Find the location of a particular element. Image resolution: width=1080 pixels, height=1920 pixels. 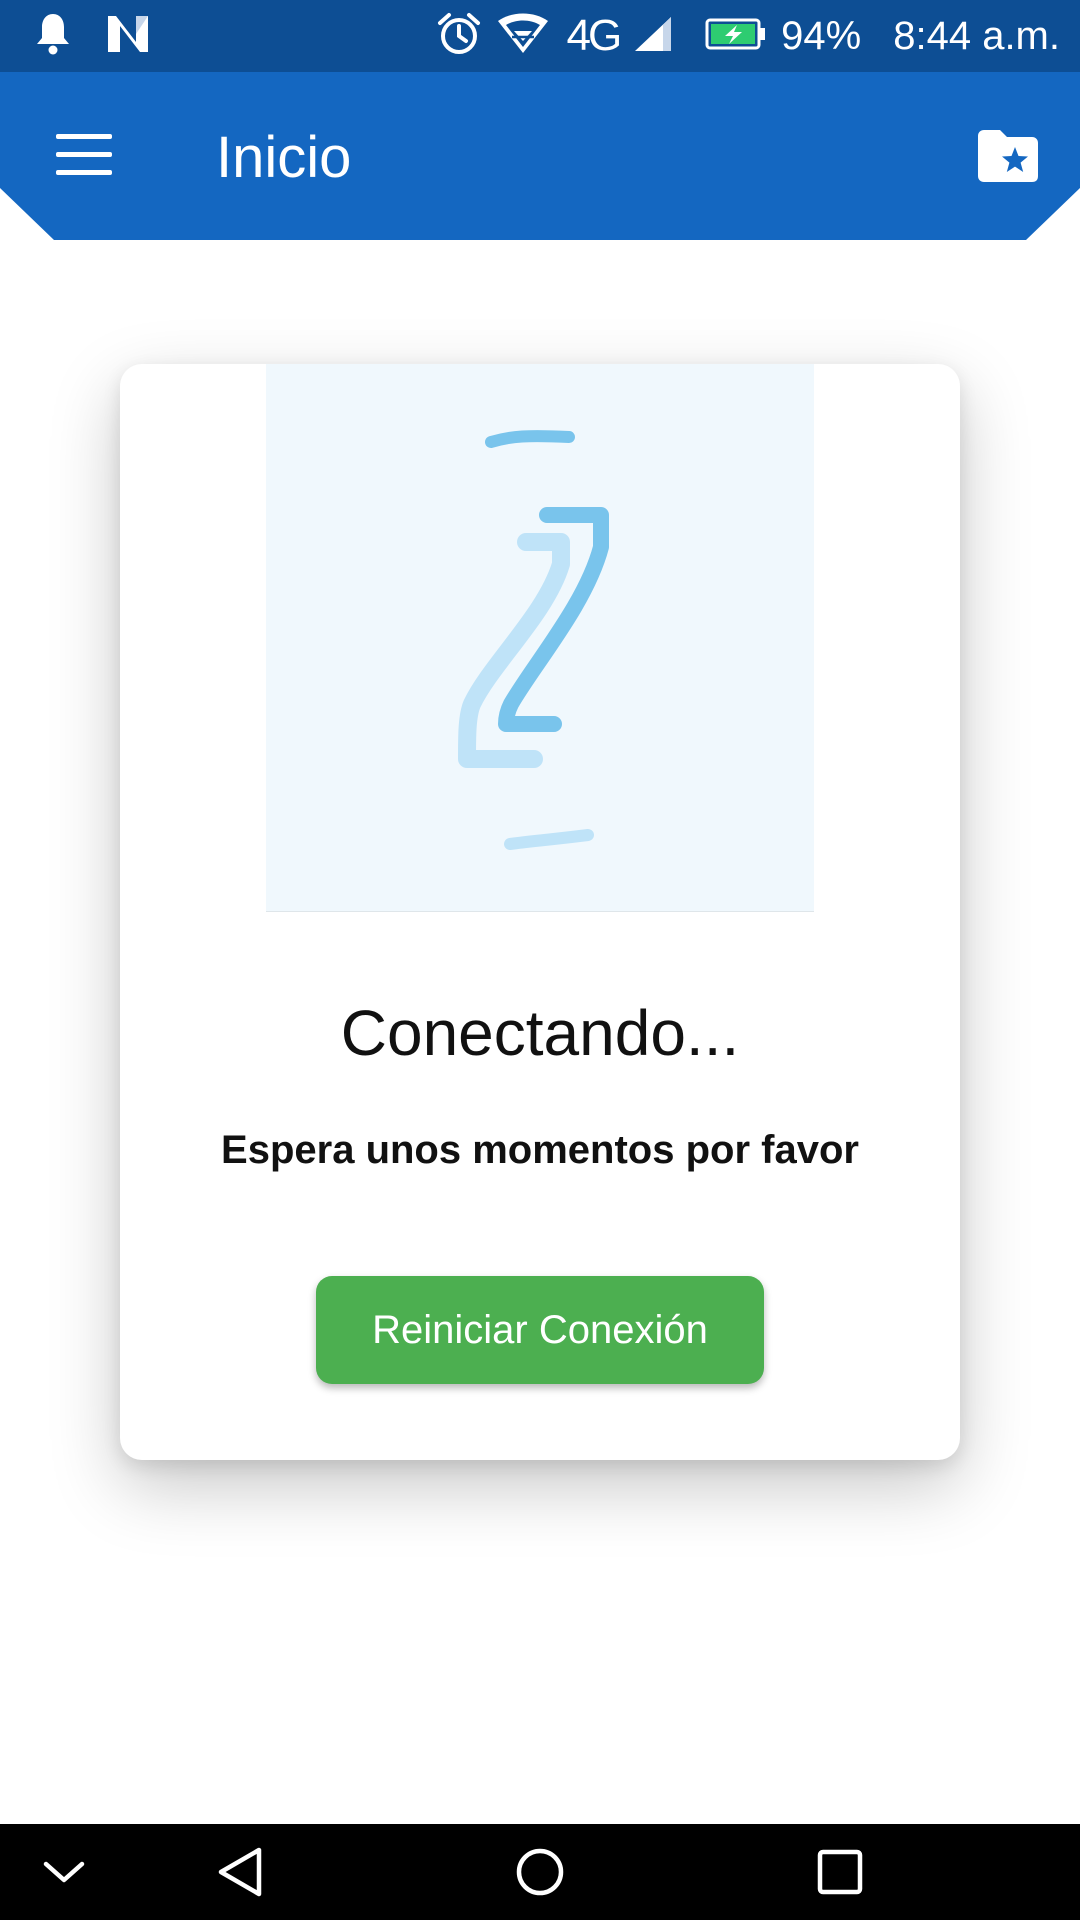

battery-level: 94% is located at coordinates (821, 35).